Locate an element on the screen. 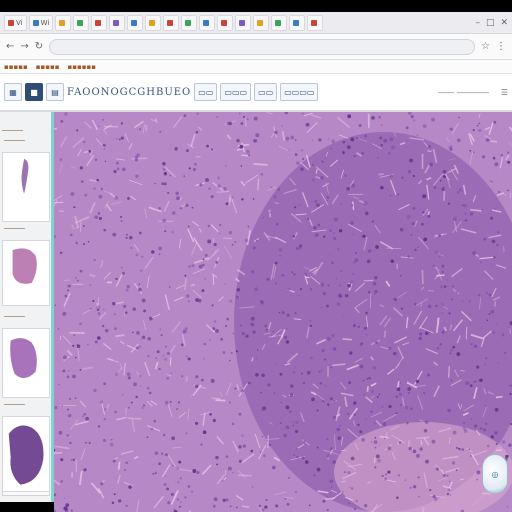 The width and height of the screenshot is (512, 512). back-button: ← is located at coordinates (10, 46).